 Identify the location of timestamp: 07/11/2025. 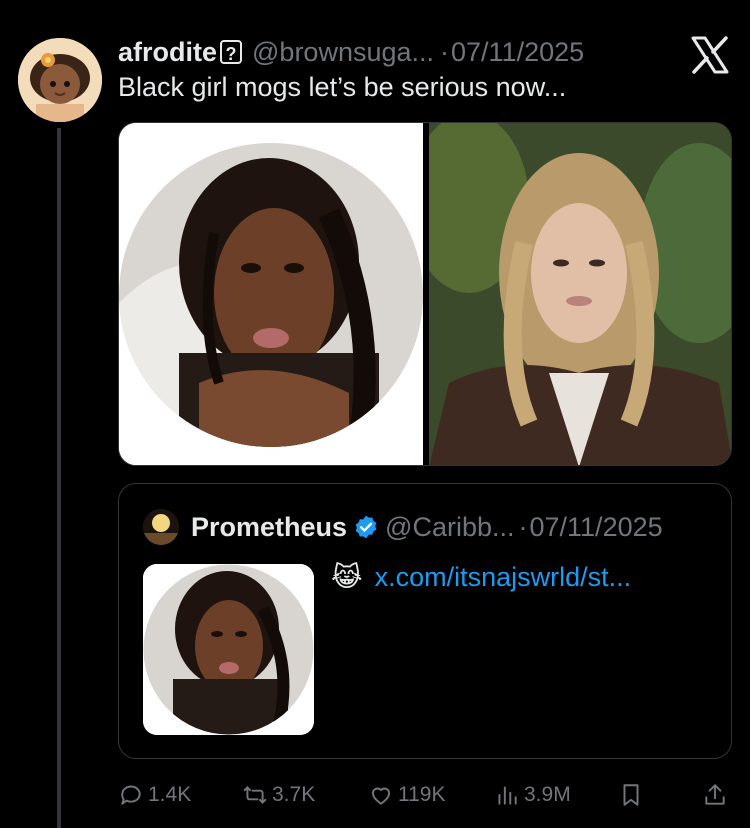
(517, 52).